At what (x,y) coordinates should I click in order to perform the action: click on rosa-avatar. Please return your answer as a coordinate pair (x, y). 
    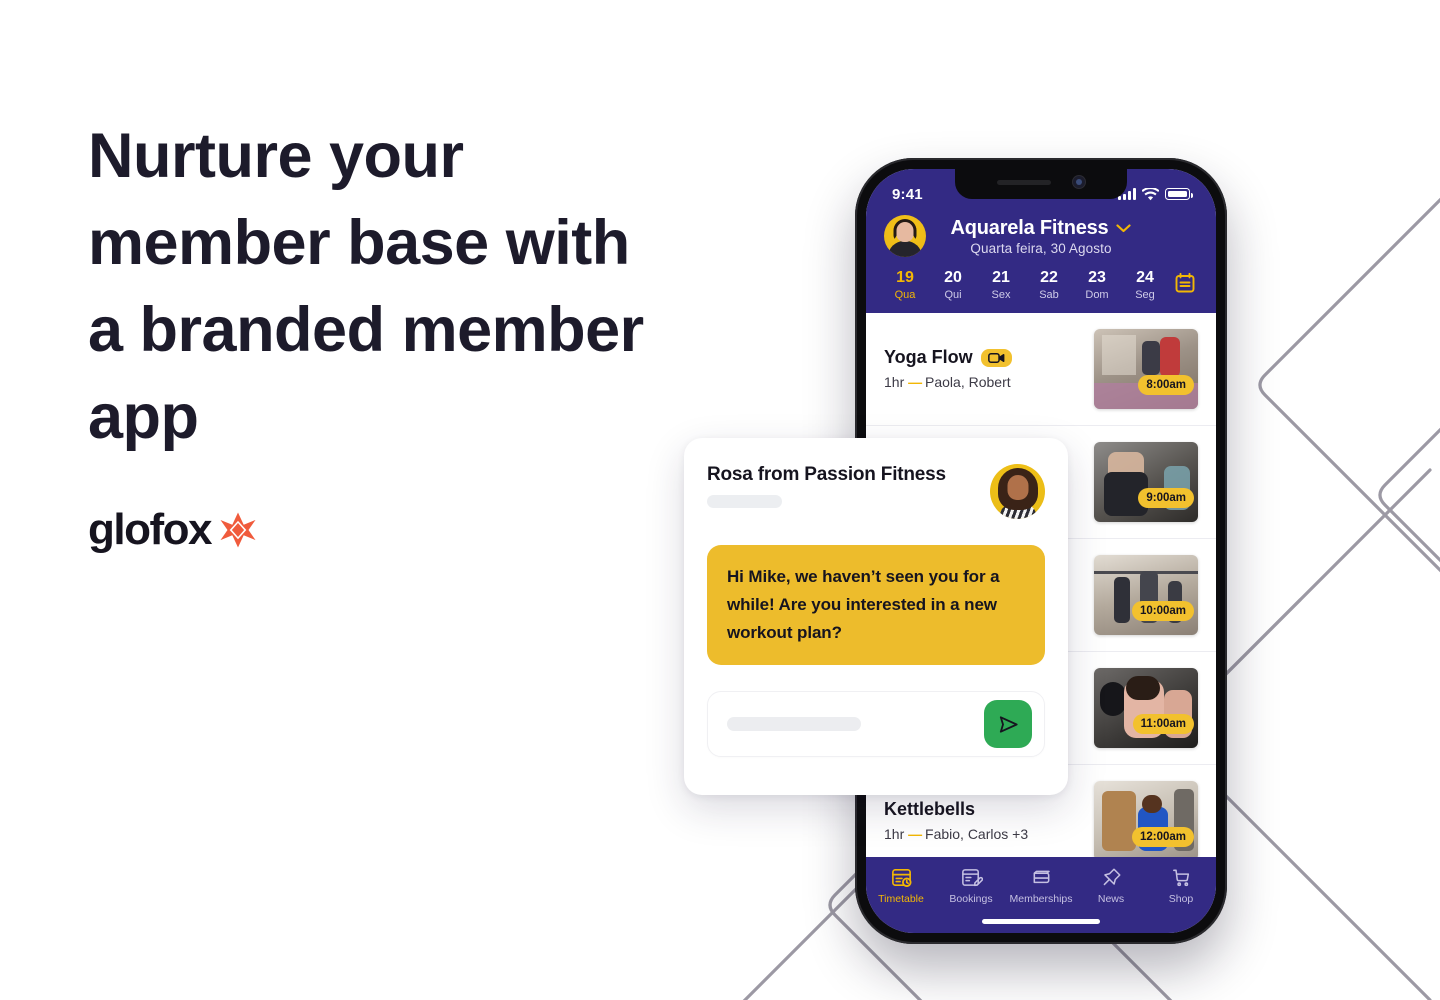
    Looking at the image, I should click on (1017, 491).